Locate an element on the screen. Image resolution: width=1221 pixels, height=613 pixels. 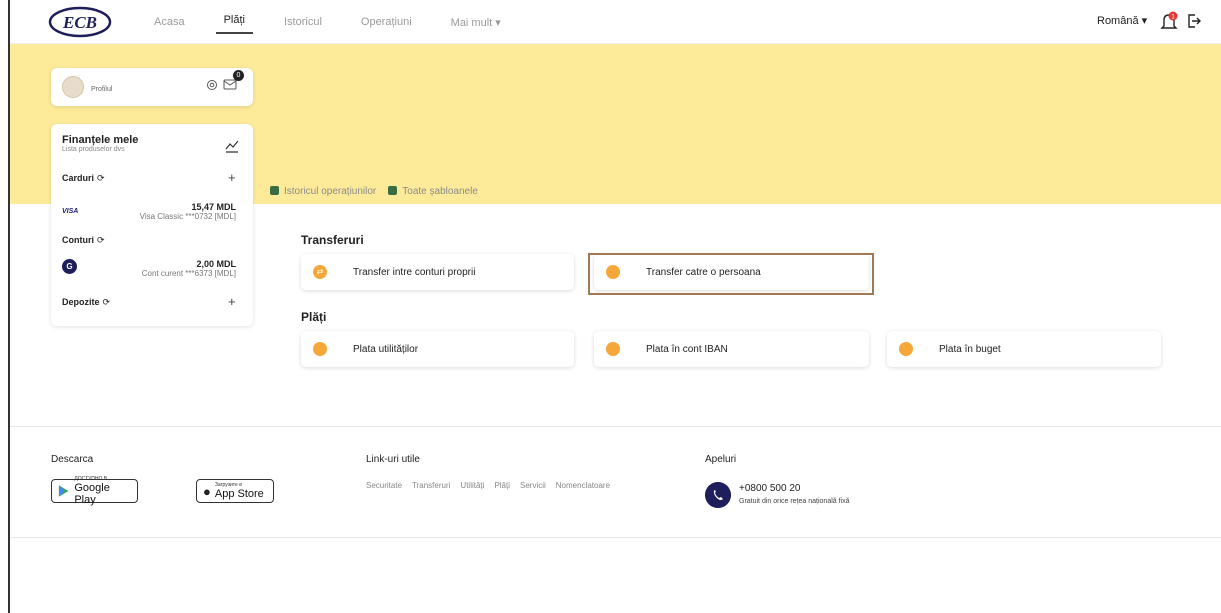
apple-icon: ● is located at coordinates (207, 491).